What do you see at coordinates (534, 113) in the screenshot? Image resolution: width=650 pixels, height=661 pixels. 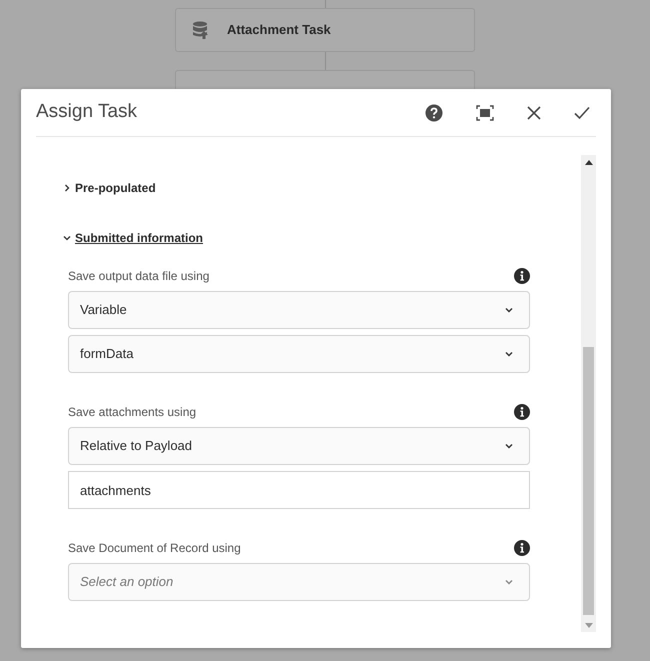 I see `close-icon` at bounding box center [534, 113].